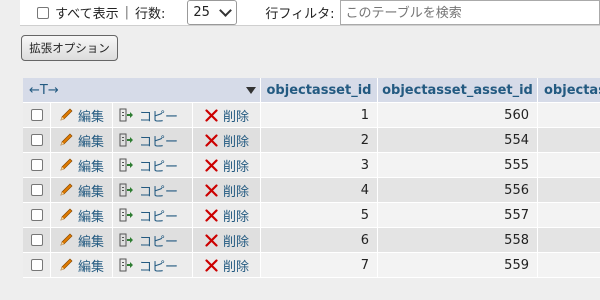  I want to click on sort-dropdown-icon, so click(251, 90).